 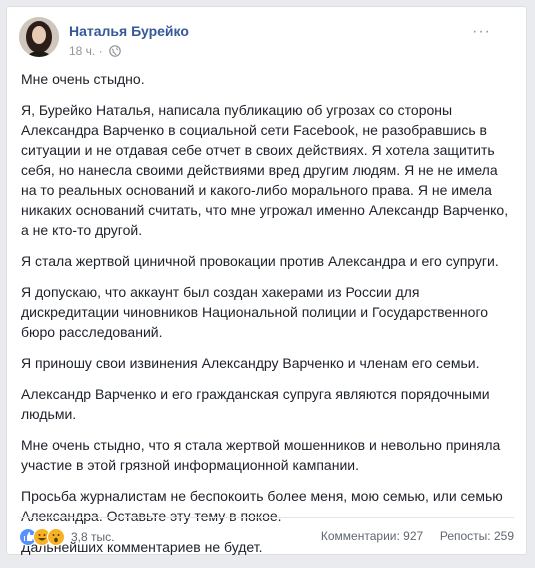 I want to click on author-name: Наталья Бурейко, so click(x=129, y=31).